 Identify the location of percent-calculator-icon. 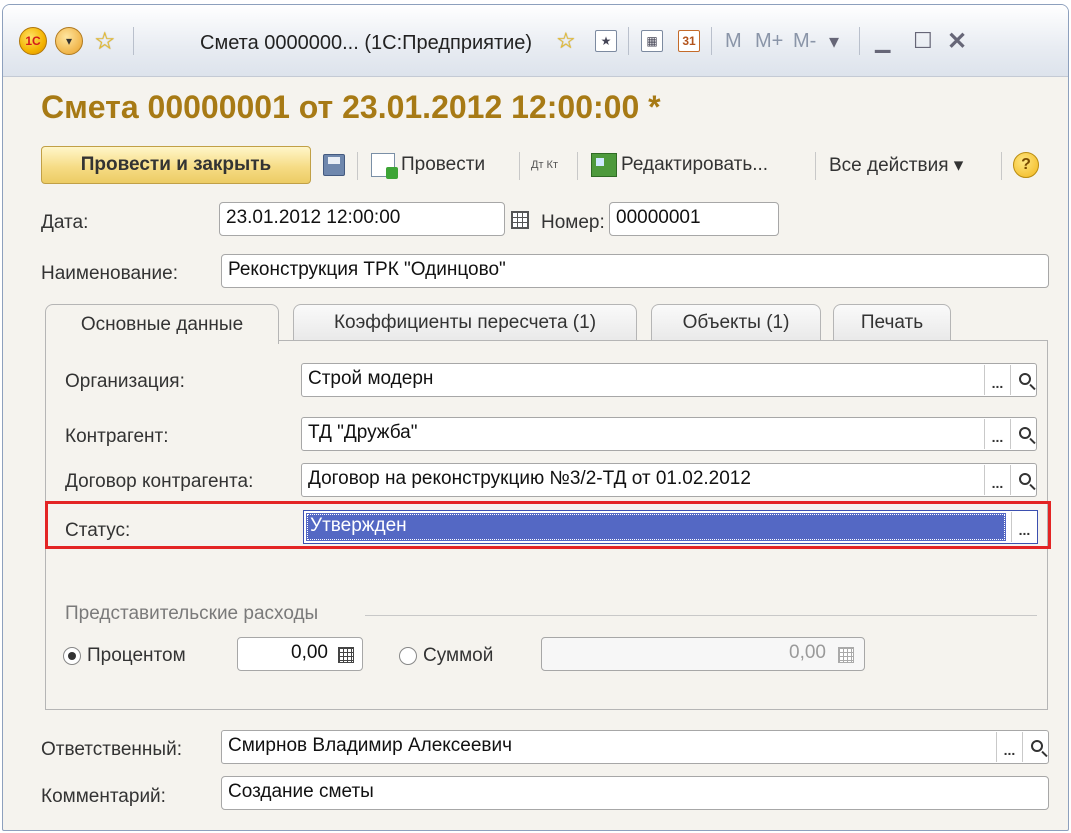
(346, 655).